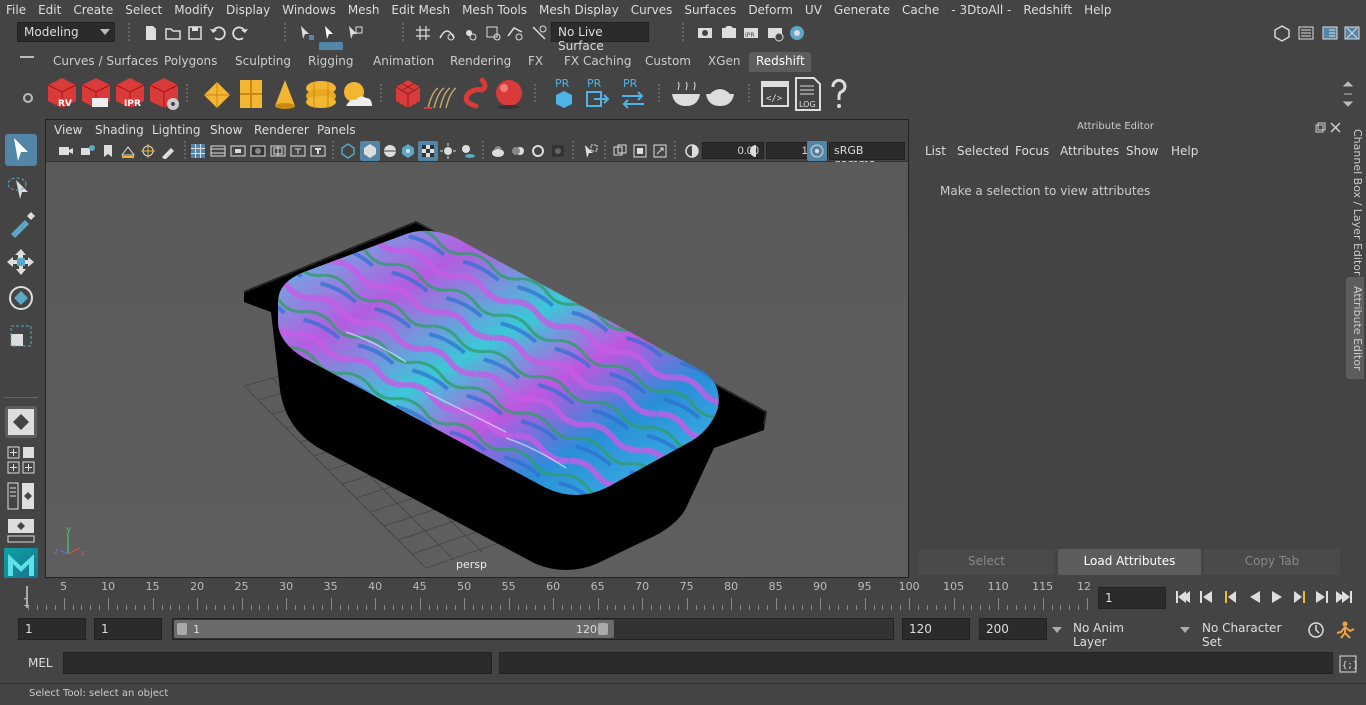 This screenshot has width=1366, height=705. I want to click on shelf-menu-icon, so click(27, 57).